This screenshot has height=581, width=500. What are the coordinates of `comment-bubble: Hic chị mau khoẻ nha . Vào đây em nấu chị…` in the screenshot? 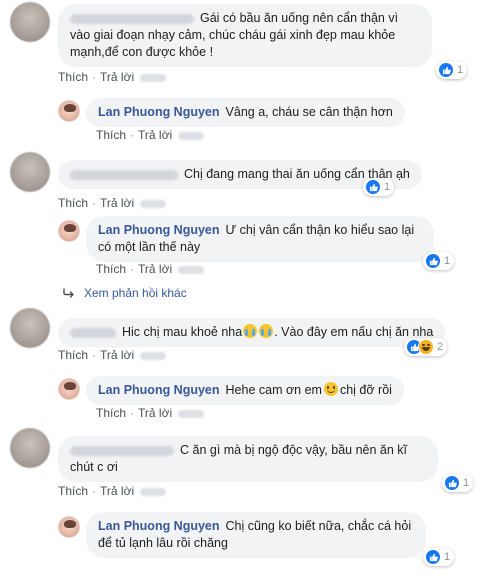 It's located at (252, 332).